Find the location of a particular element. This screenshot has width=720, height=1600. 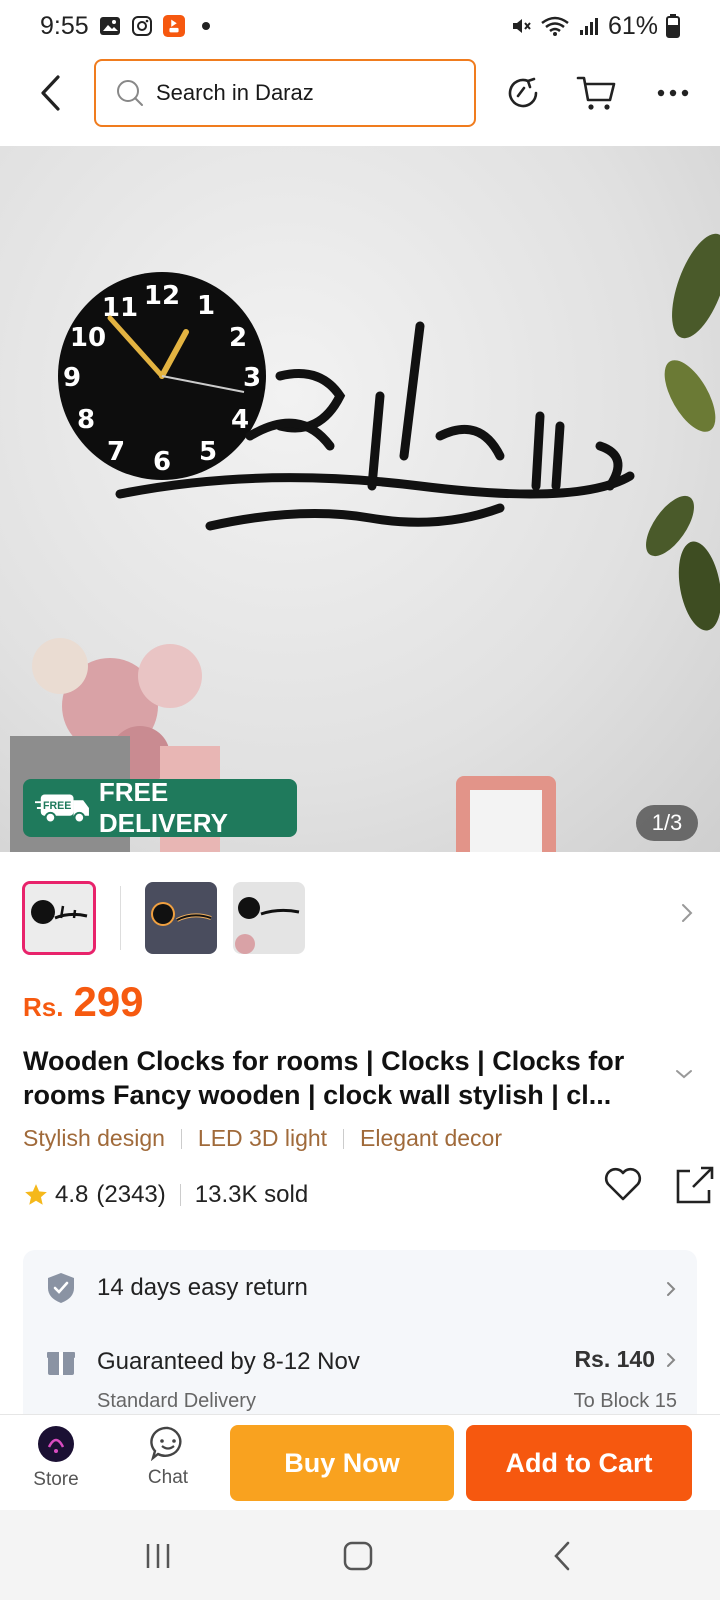

star-icon is located at coordinates (36, 1194).